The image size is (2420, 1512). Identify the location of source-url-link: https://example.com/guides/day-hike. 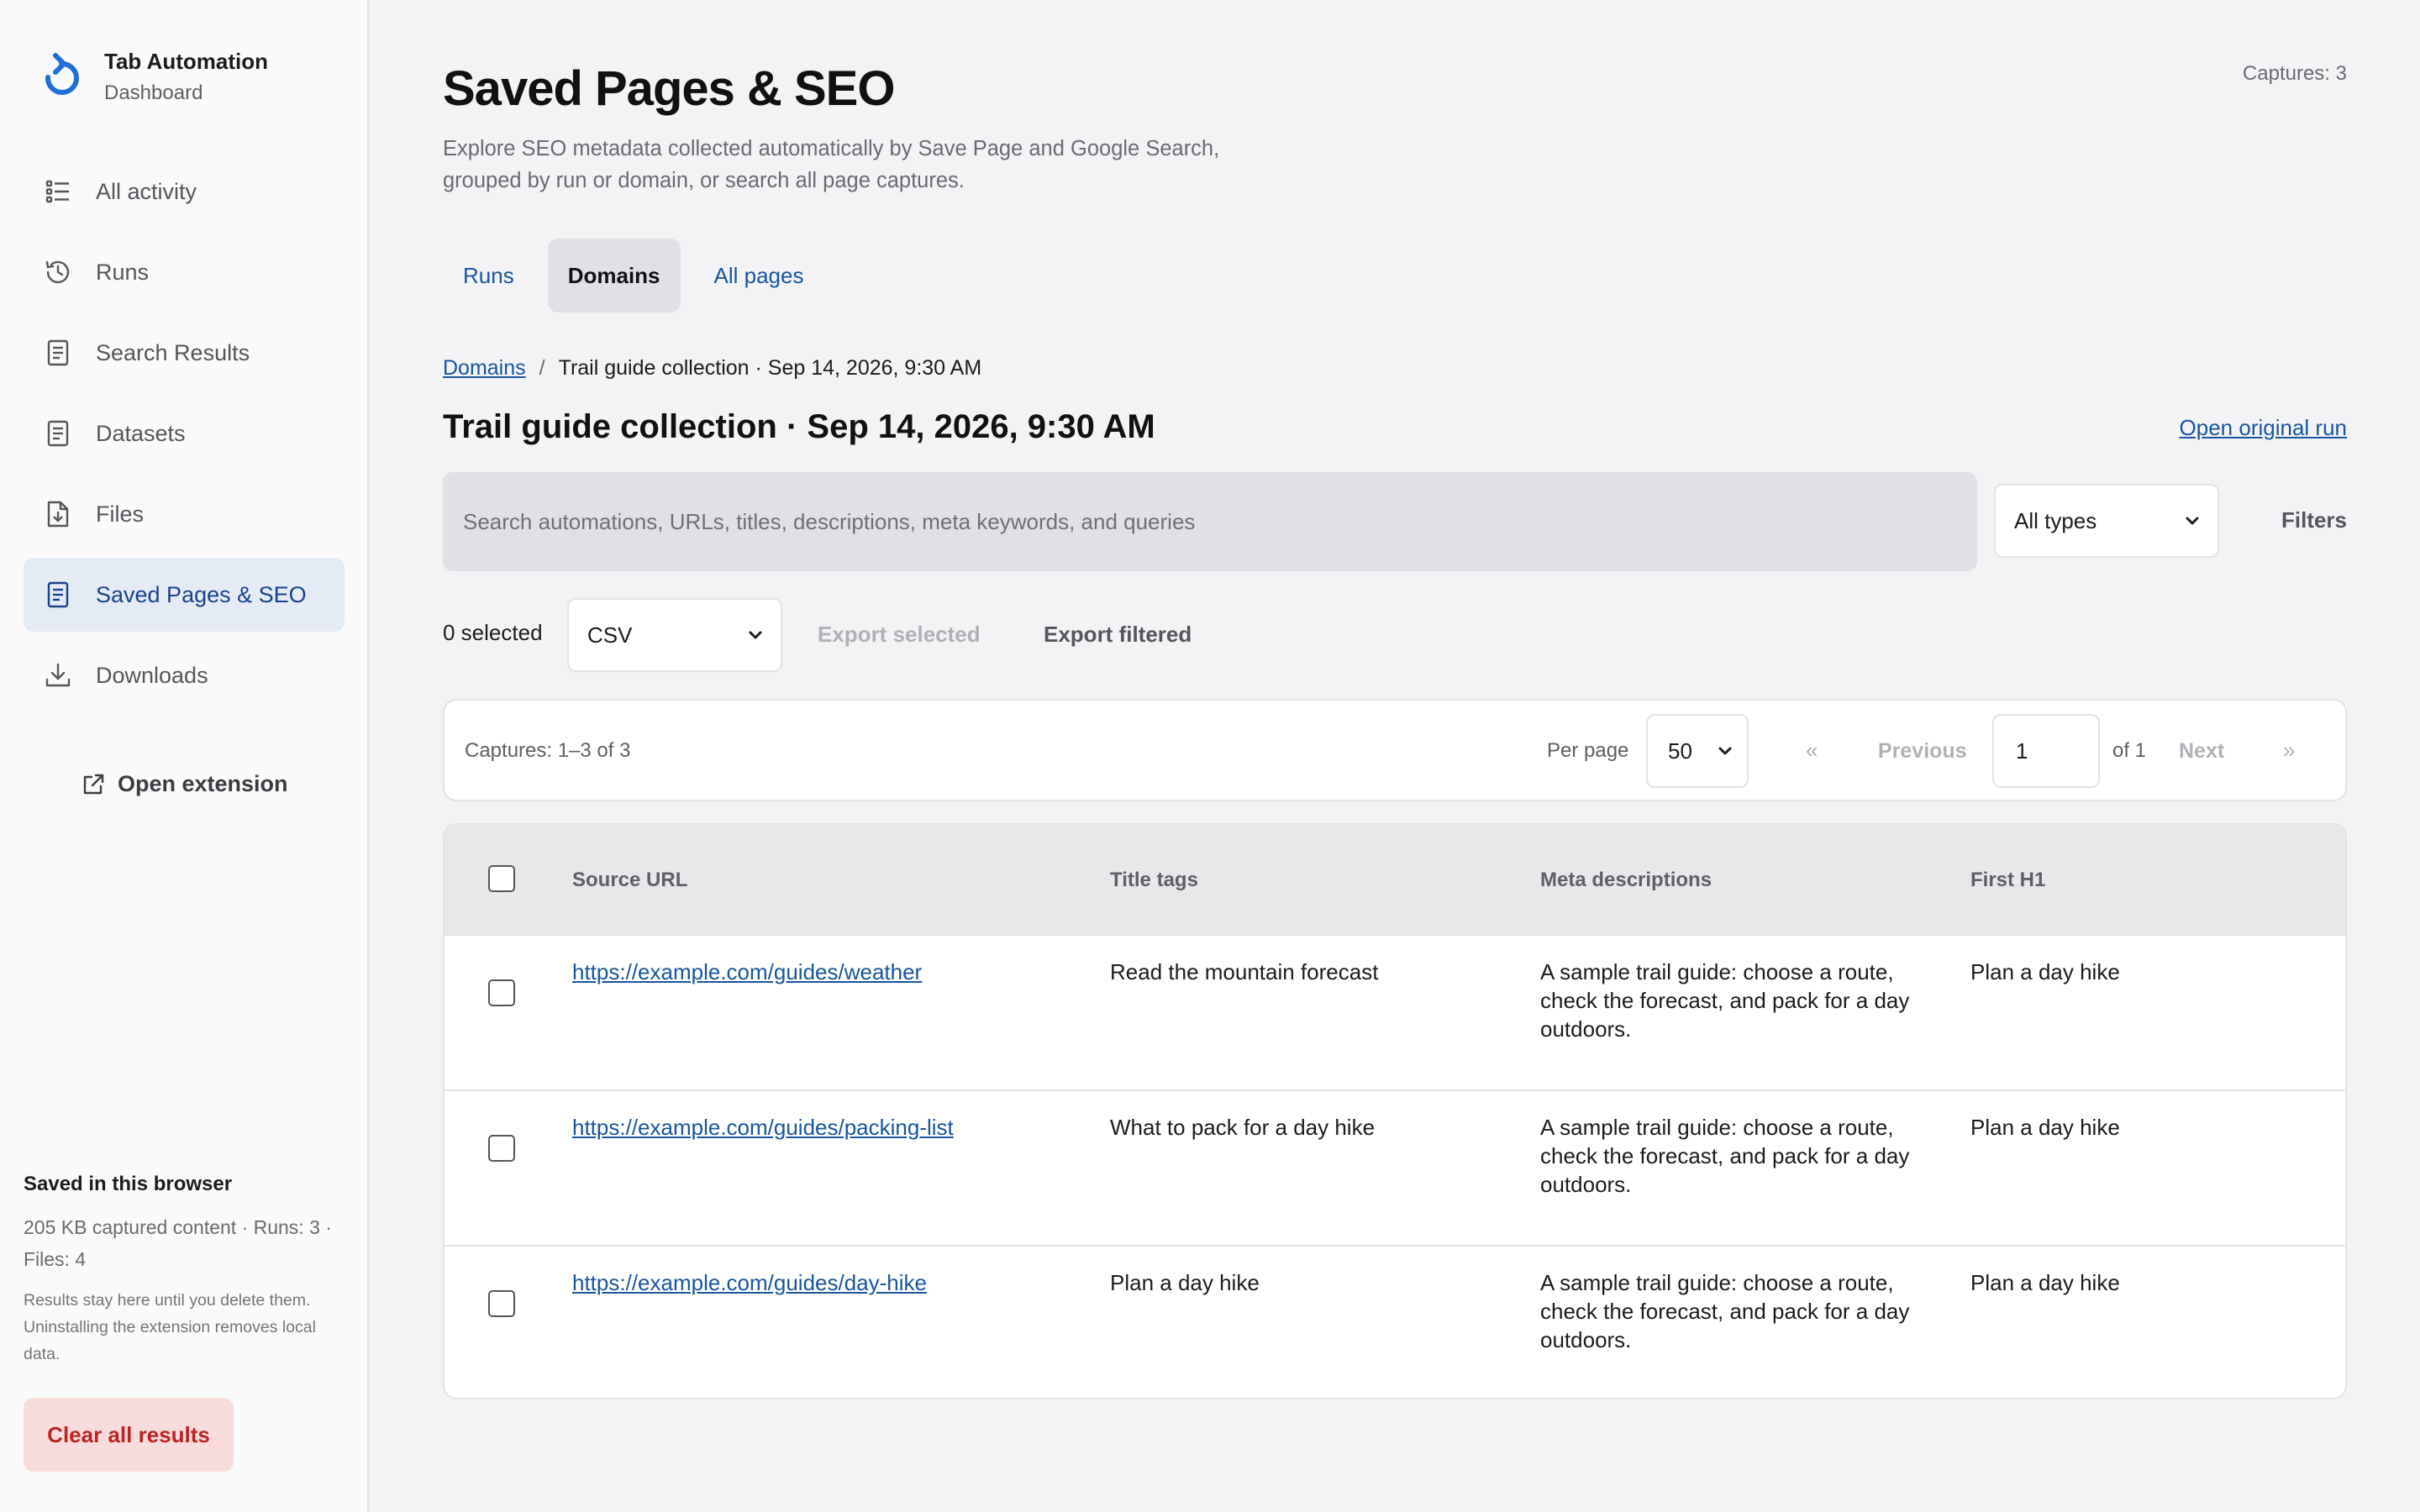
(749, 1282).